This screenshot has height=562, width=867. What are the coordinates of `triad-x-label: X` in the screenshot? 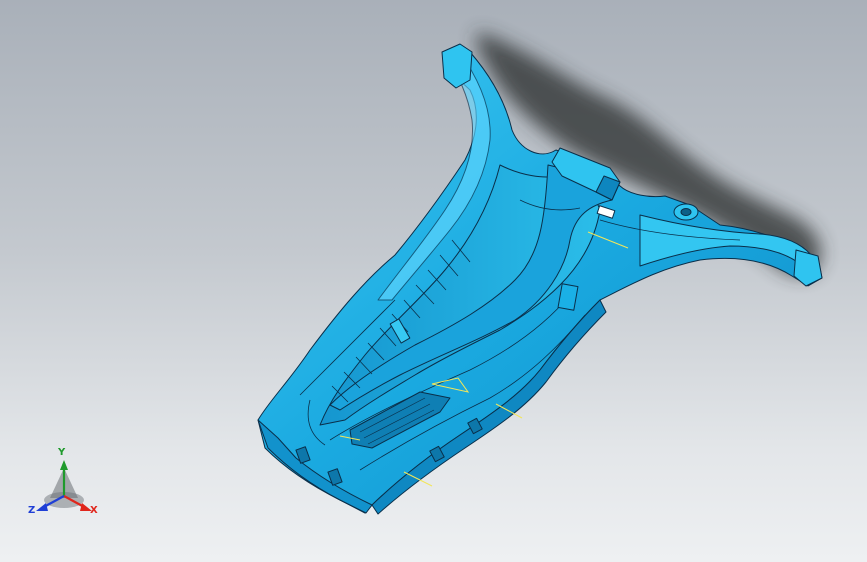 It's located at (94, 510).